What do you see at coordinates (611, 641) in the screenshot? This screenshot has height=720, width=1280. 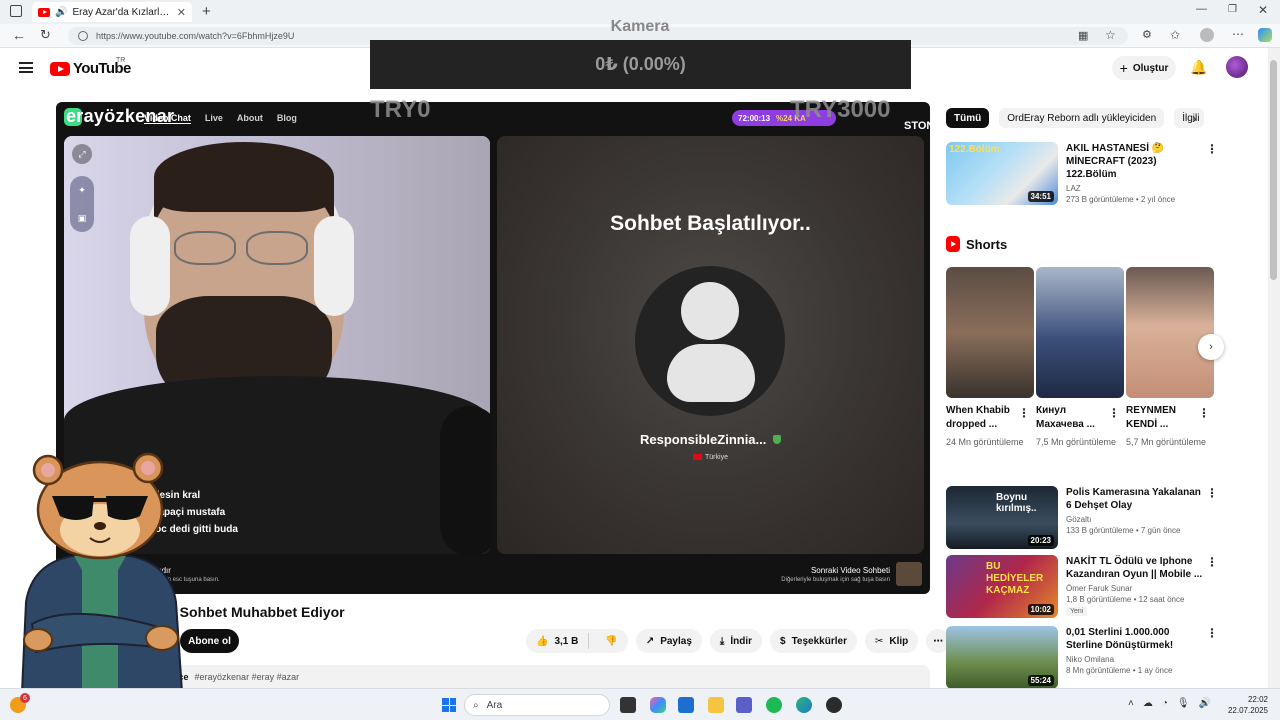 I see `dislike-button: 👎` at bounding box center [611, 641].